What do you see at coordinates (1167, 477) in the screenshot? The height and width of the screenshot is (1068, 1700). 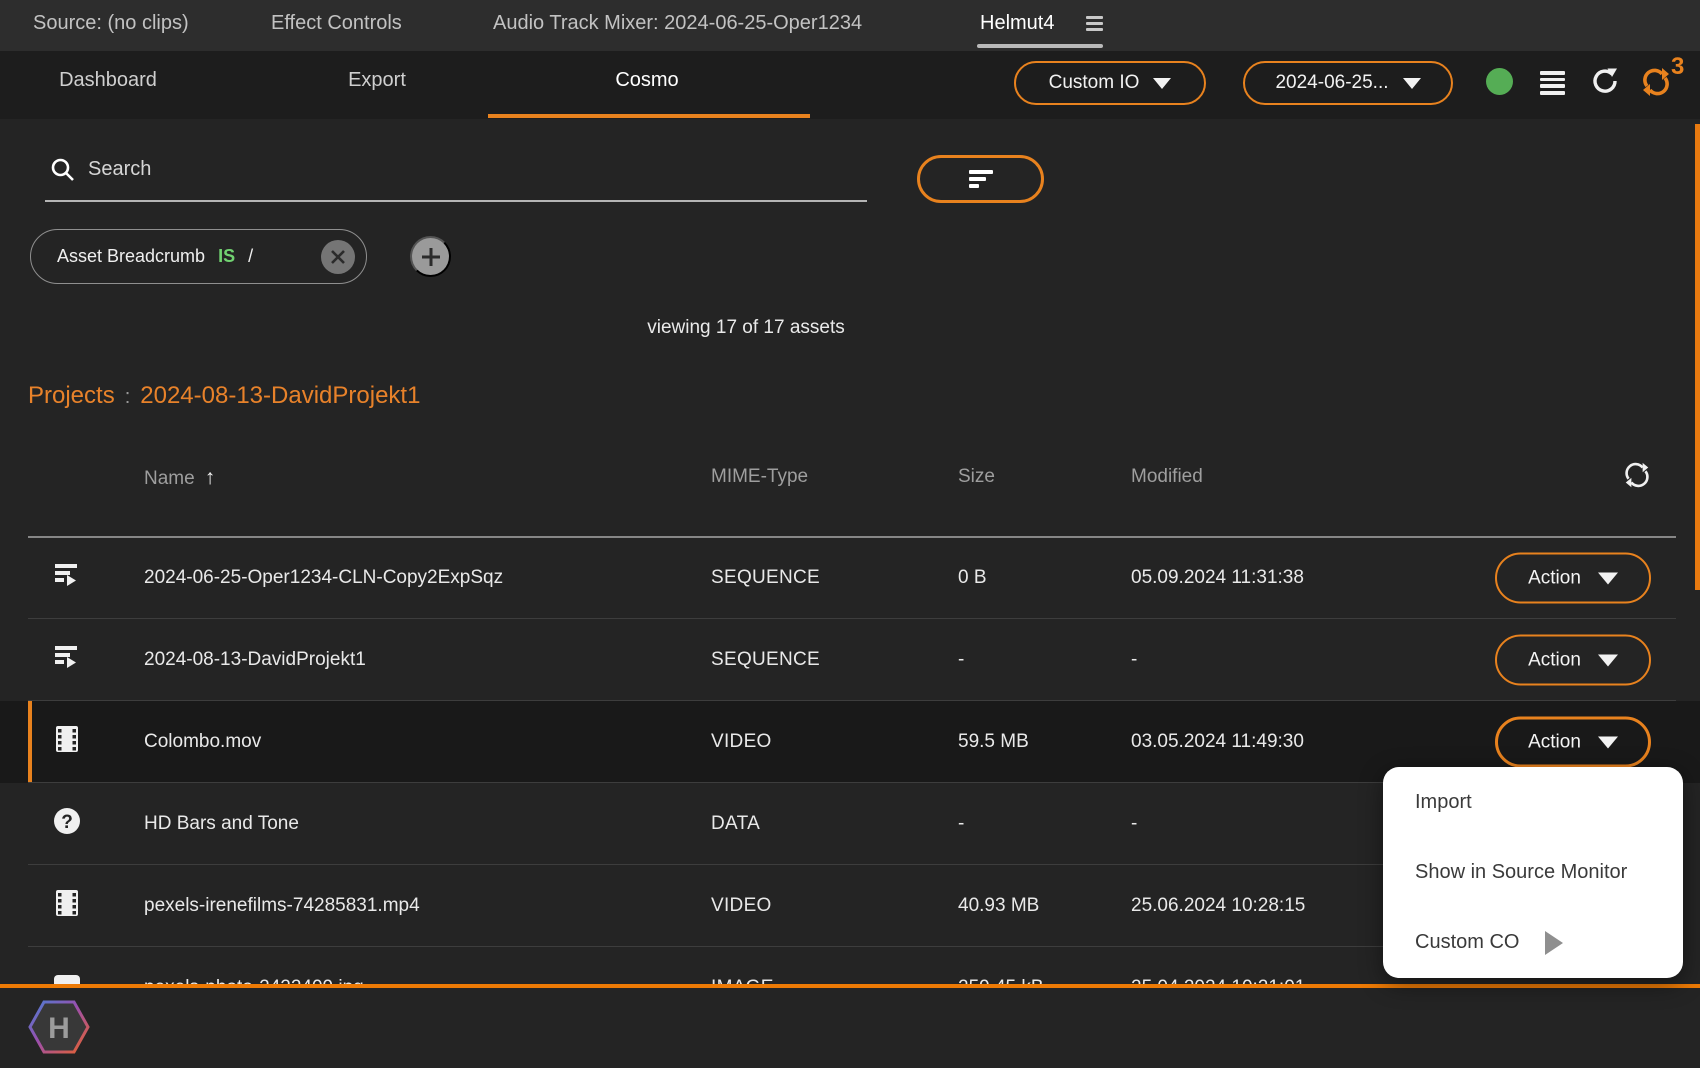 I see `column-header-modified: Modified` at bounding box center [1167, 477].